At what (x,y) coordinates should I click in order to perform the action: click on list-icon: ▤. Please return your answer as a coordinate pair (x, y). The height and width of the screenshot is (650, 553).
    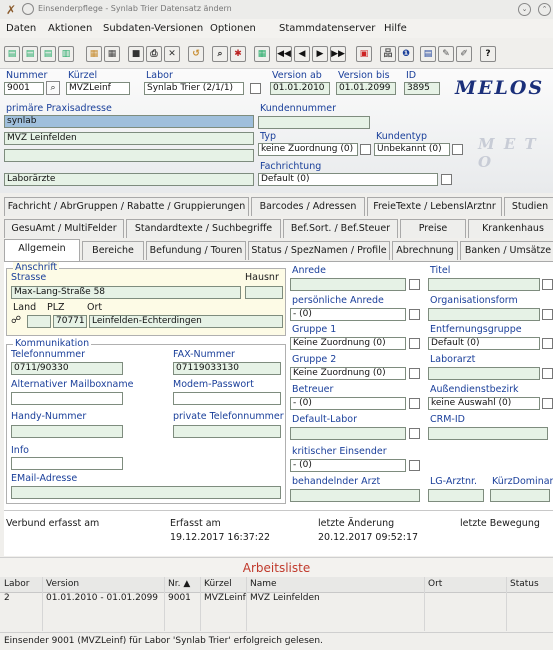
    Looking at the image, I should click on (428, 54).